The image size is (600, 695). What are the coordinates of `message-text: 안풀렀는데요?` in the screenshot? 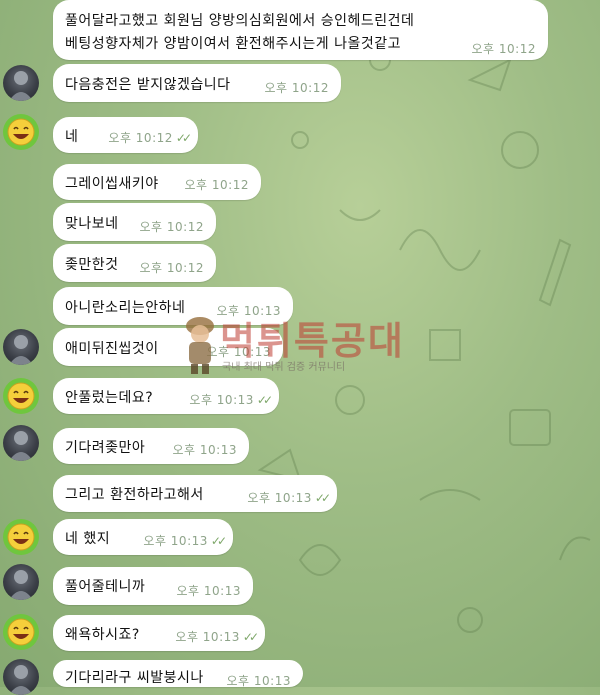 It's located at (109, 398).